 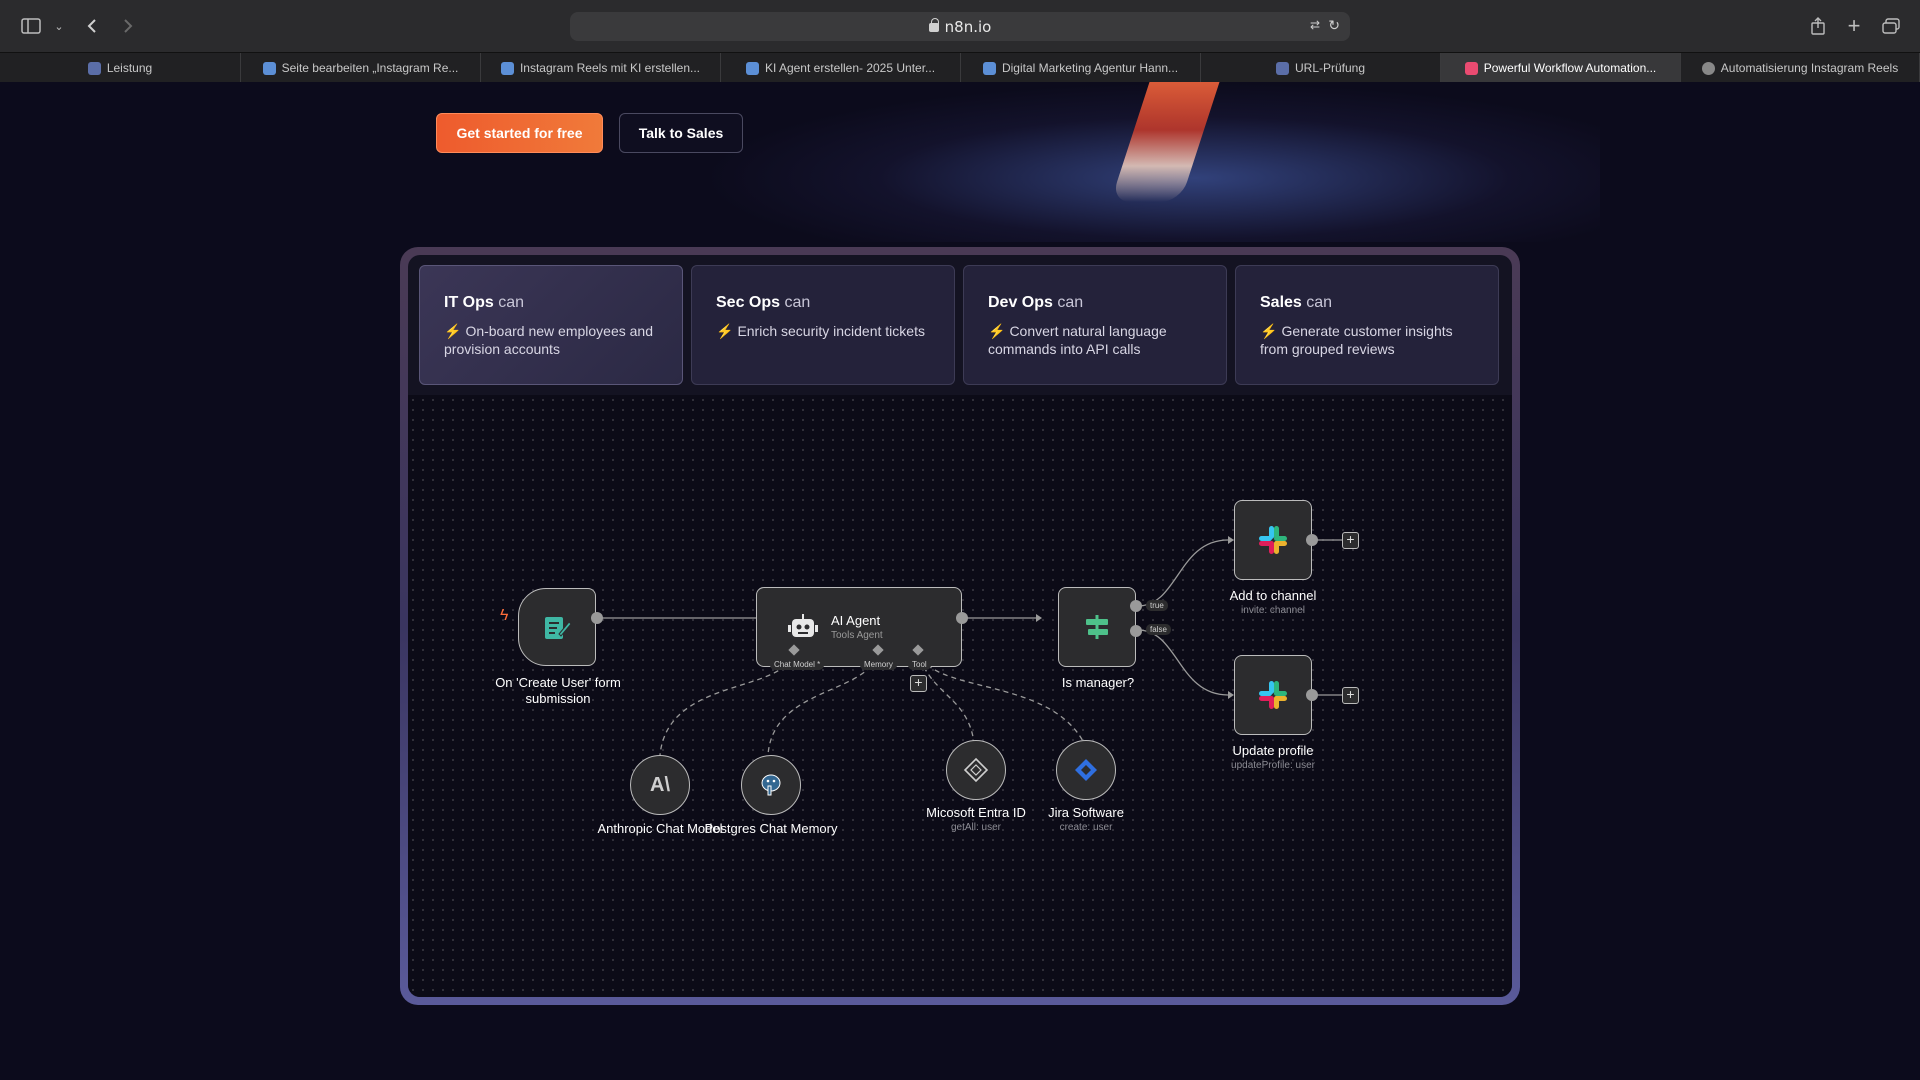 What do you see at coordinates (59, 26) in the screenshot?
I see `chevron-down-icon: ⌄` at bounding box center [59, 26].